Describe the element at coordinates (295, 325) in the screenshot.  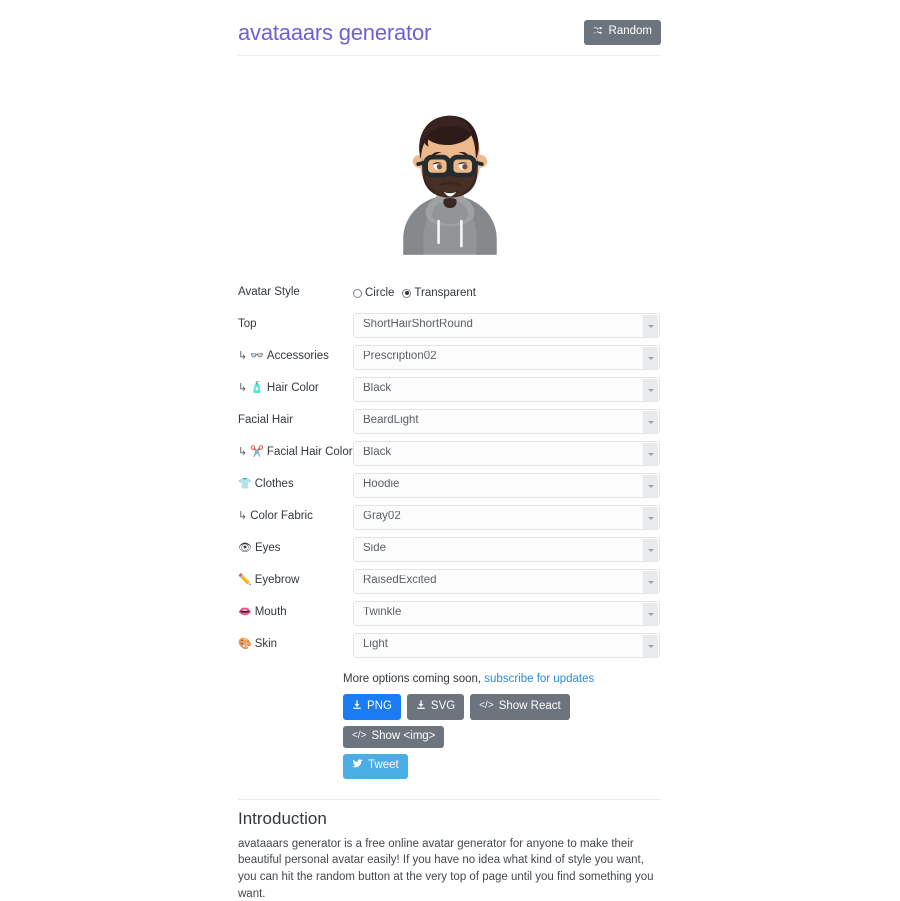
I see `label-top: Top` at that location.